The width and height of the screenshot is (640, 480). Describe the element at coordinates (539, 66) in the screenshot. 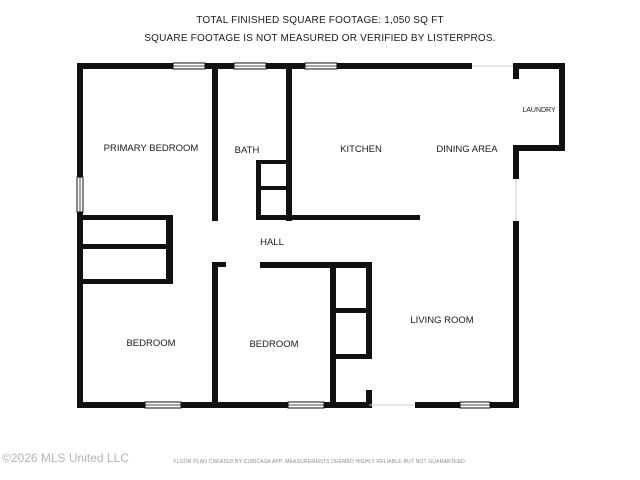

I see `wall-top-laundry` at that location.